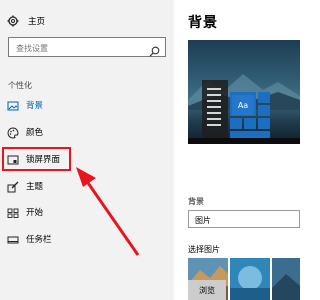 This screenshot has width=320, height=300. I want to click on gear-icon, so click(13, 21).